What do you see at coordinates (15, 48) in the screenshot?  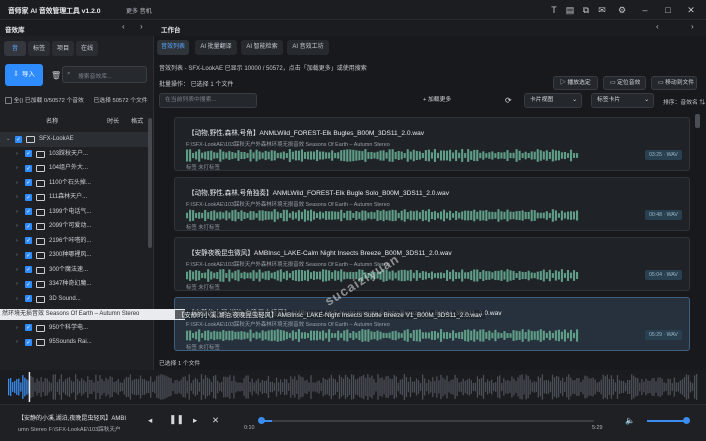 I see `tab-library: 音` at bounding box center [15, 48].